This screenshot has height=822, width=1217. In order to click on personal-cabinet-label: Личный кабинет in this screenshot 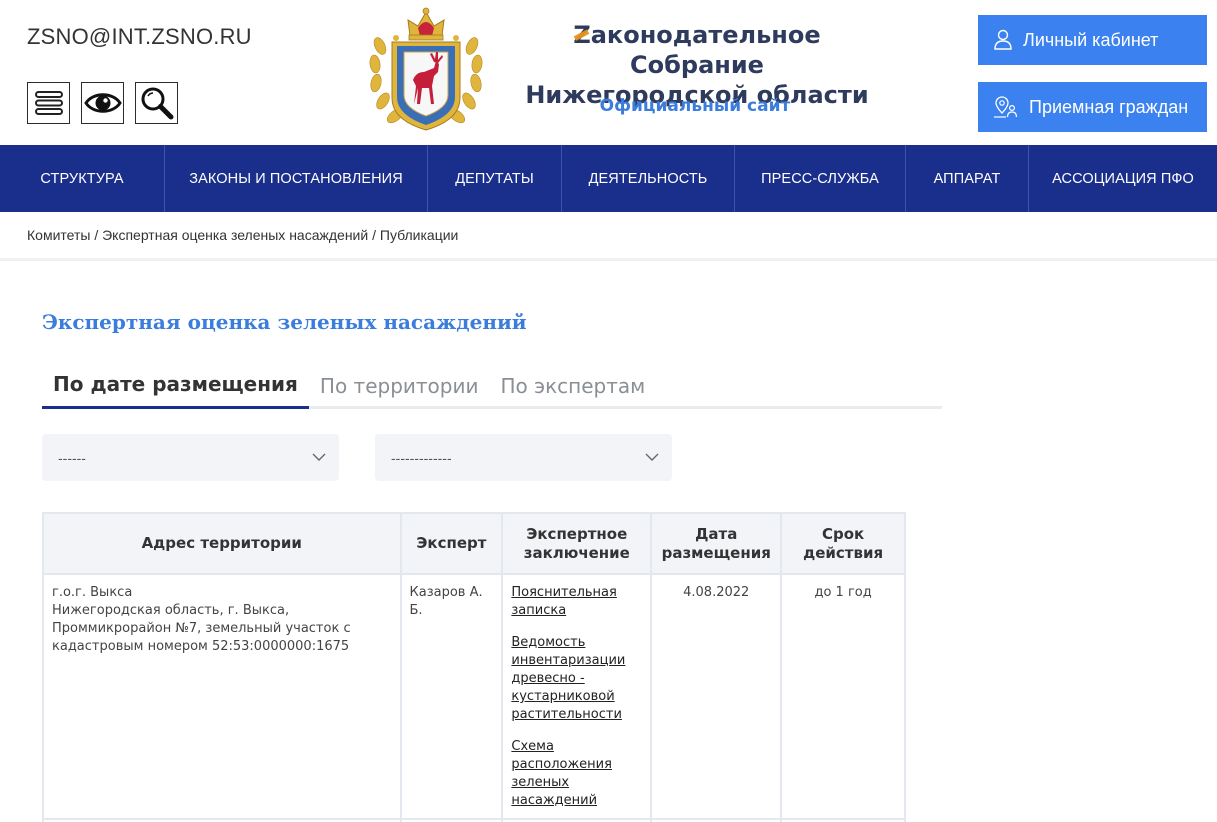, I will do `click(1091, 39)`.